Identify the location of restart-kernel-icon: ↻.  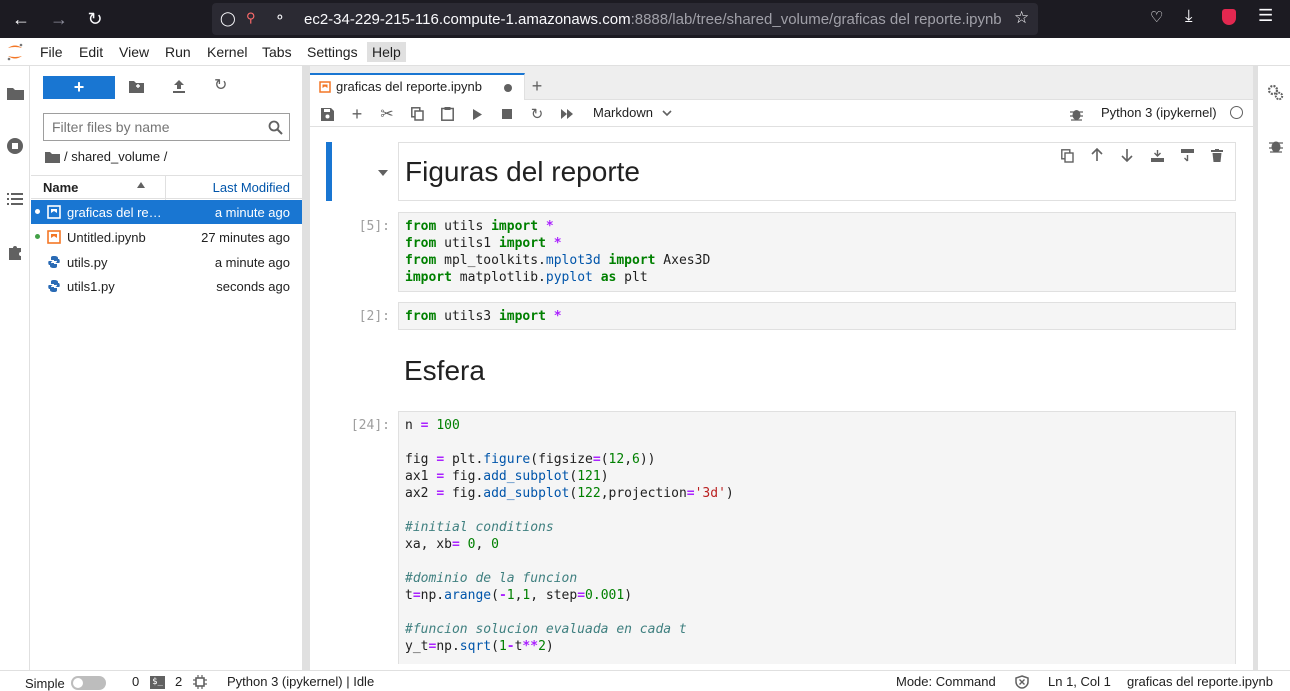
(537, 114).